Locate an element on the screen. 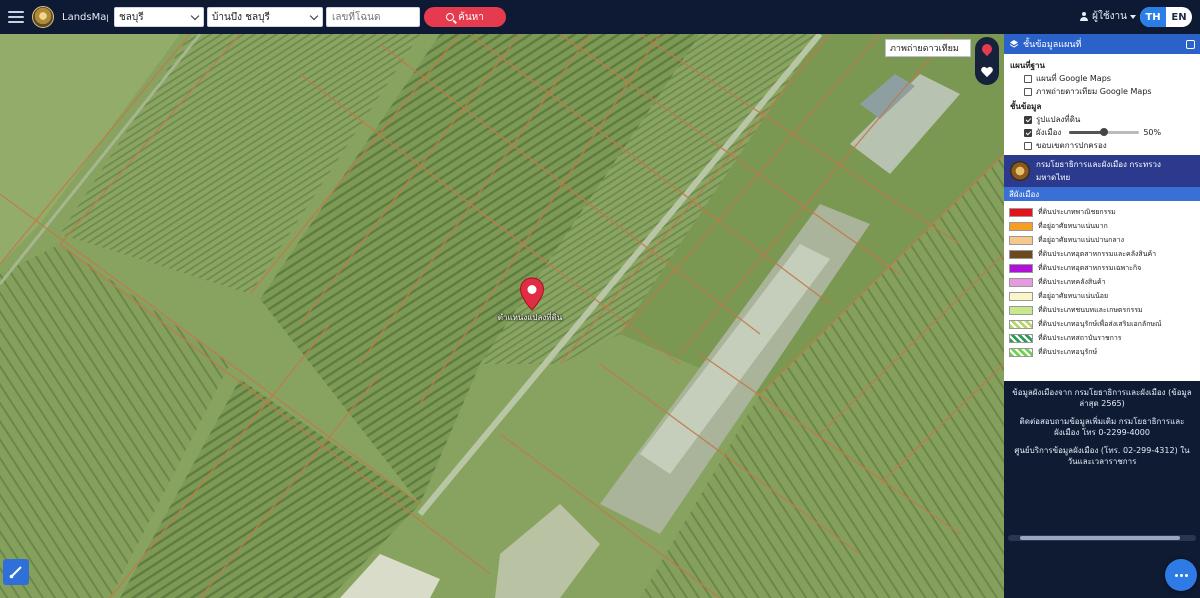 The width and height of the screenshot is (1200, 598). legend-item: ที่อยู่อาศัยหนาแน่นปานกลาง is located at coordinates (1102, 240).